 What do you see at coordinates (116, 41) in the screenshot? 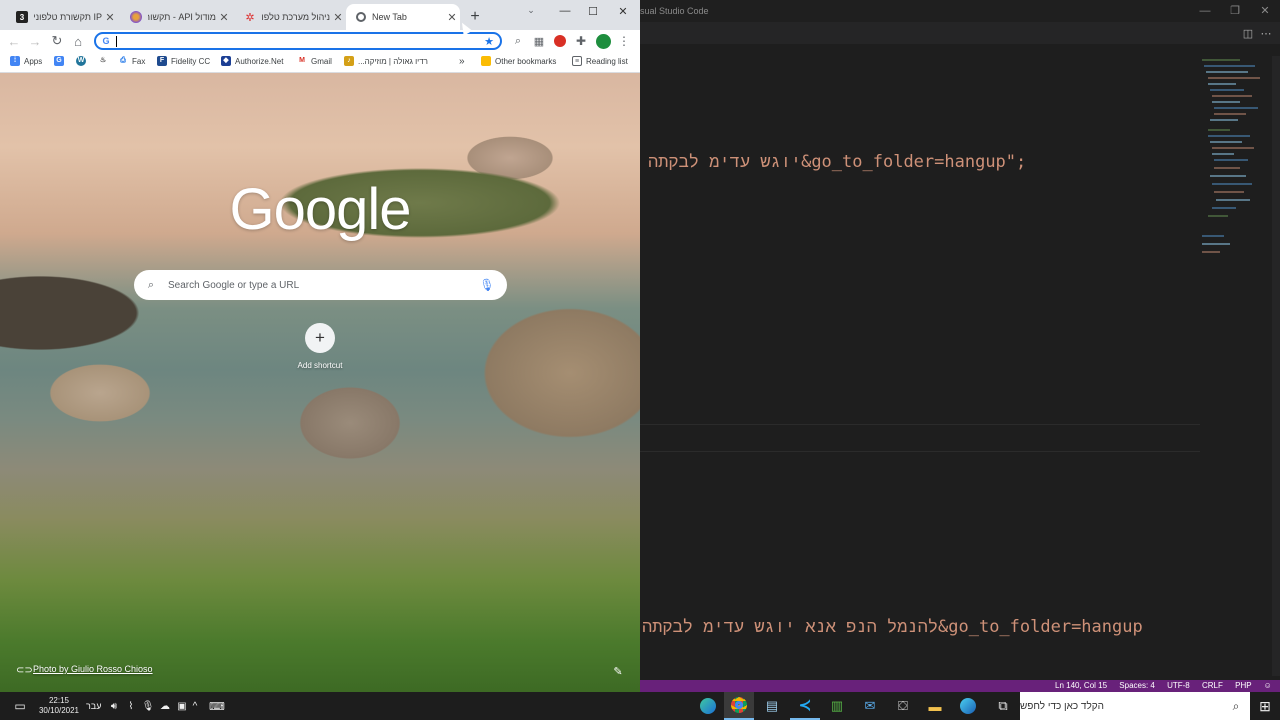
I see `text-cursor` at bounding box center [116, 41].